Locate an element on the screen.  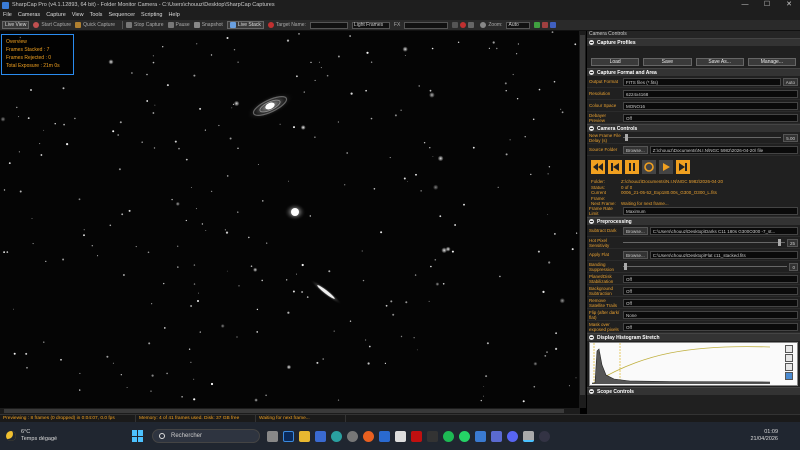
app-icon-dark is located at coordinates (432, 436).